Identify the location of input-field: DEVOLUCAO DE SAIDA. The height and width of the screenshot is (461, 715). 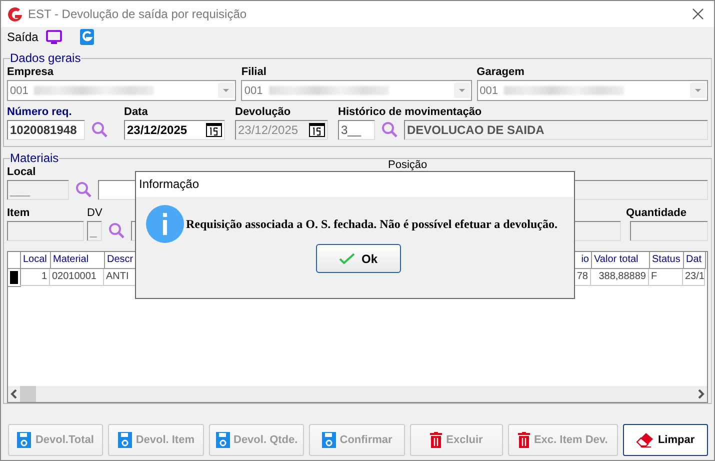
(556, 130).